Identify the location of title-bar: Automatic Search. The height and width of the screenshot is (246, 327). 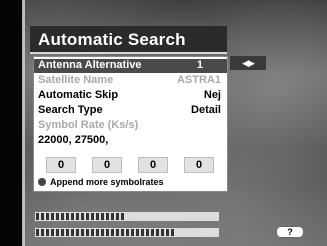
(128, 40).